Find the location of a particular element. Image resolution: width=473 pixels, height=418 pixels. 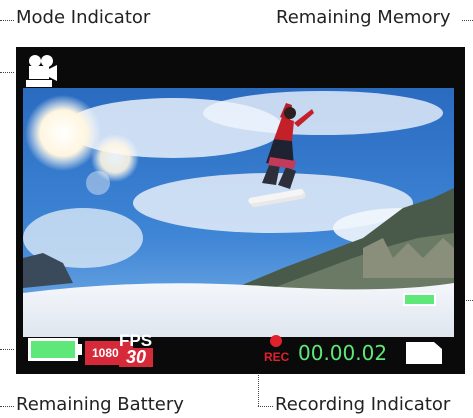

battery-icon is located at coordinates (53, 349).